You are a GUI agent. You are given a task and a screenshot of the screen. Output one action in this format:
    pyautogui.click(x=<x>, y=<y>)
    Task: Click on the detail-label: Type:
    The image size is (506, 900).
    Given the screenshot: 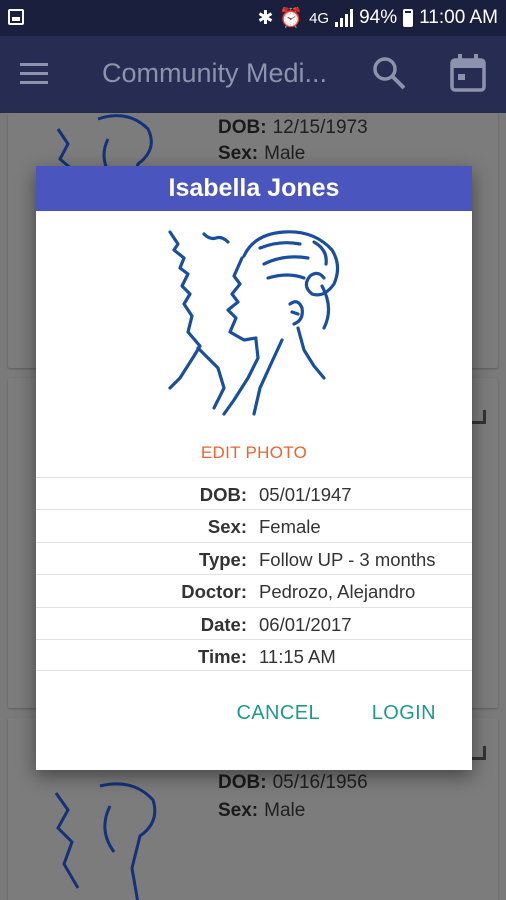 What is the action you would take?
    pyautogui.click(x=223, y=559)
    